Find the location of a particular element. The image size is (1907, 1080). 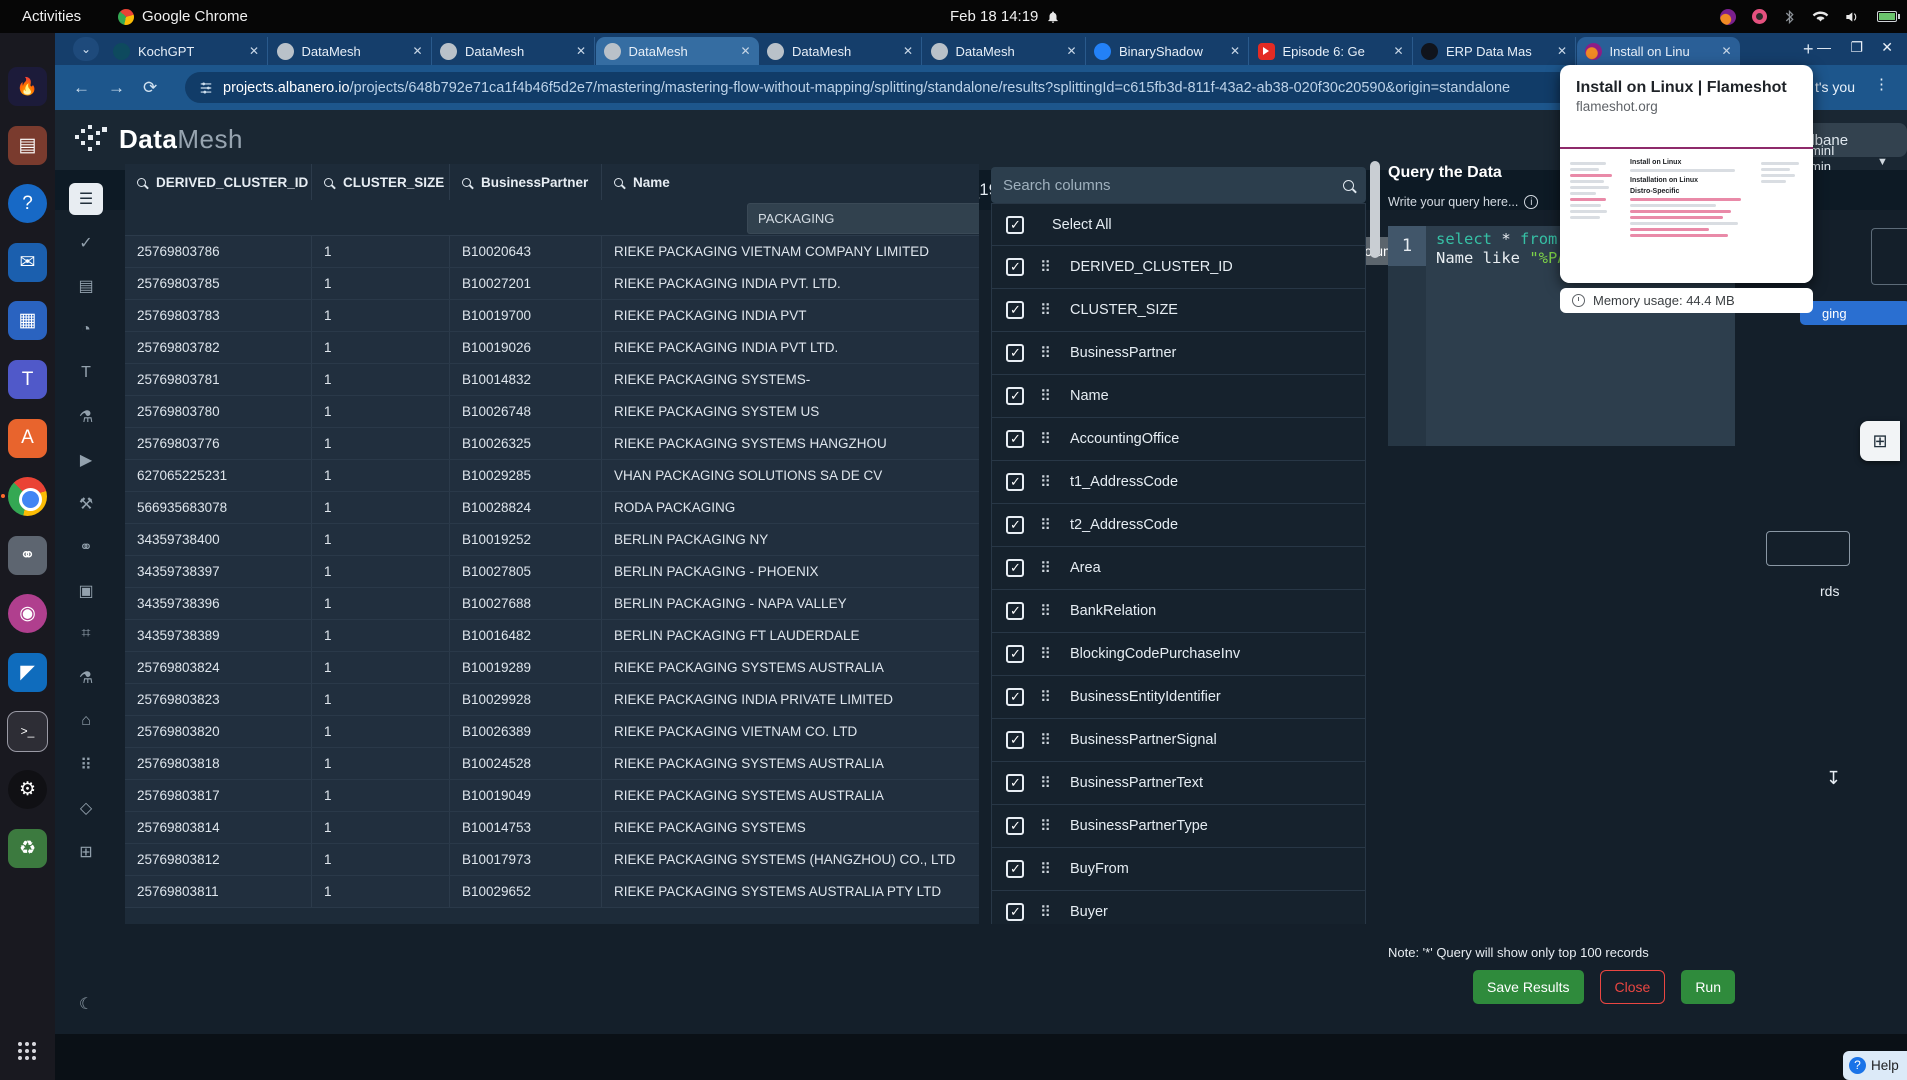

browser-tab-1: KochGPT ✕ is located at coordinates (186, 51).